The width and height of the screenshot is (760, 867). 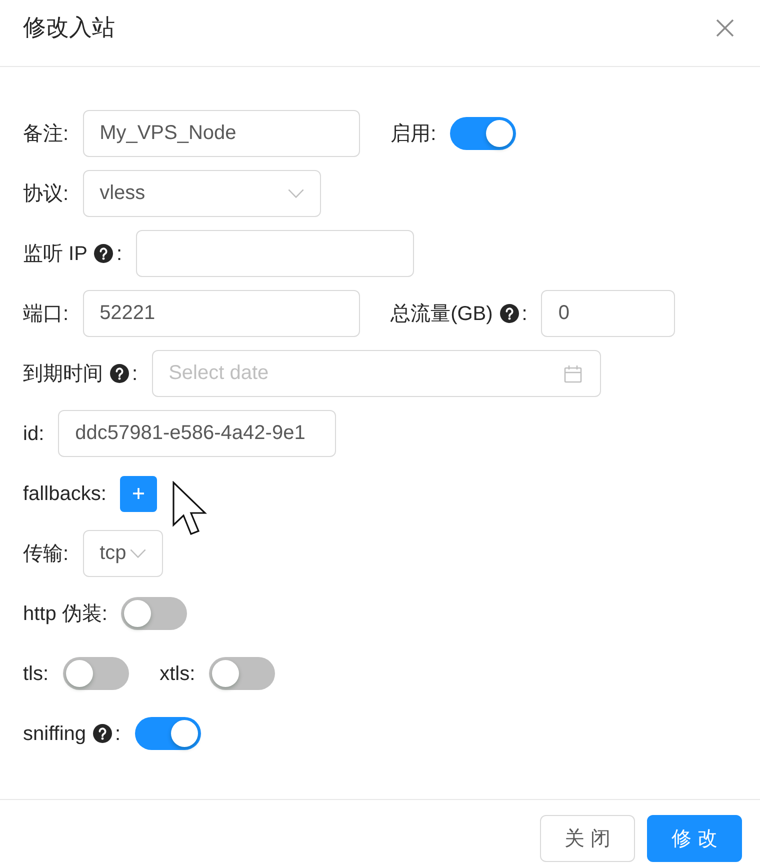 What do you see at coordinates (36, 674) in the screenshot?
I see `field-label: tls:` at bounding box center [36, 674].